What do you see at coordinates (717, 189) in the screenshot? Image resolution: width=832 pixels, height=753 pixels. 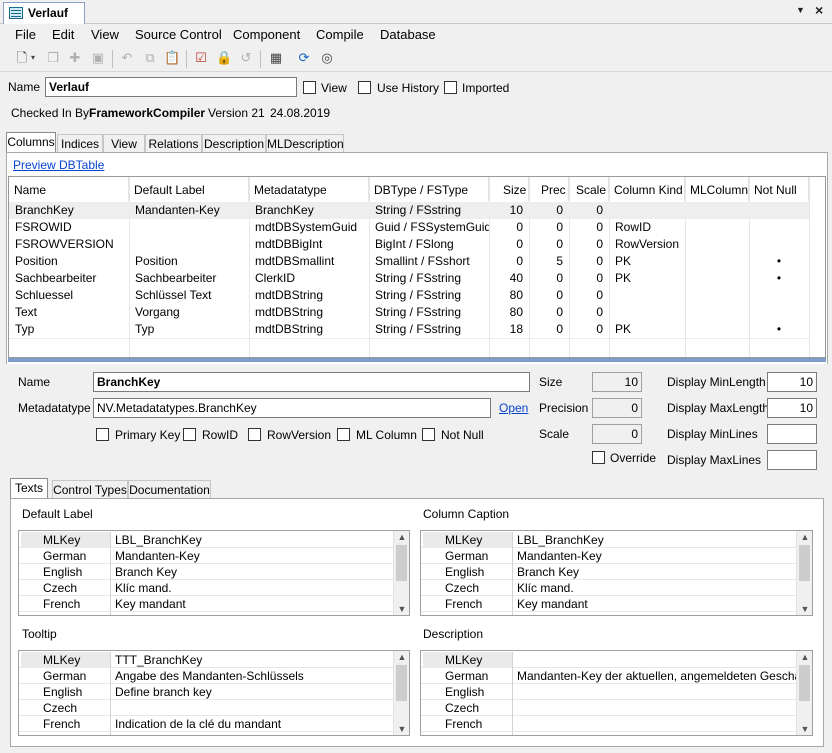 I see `grid-header-mlcolumn: MLColumn` at bounding box center [717, 189].